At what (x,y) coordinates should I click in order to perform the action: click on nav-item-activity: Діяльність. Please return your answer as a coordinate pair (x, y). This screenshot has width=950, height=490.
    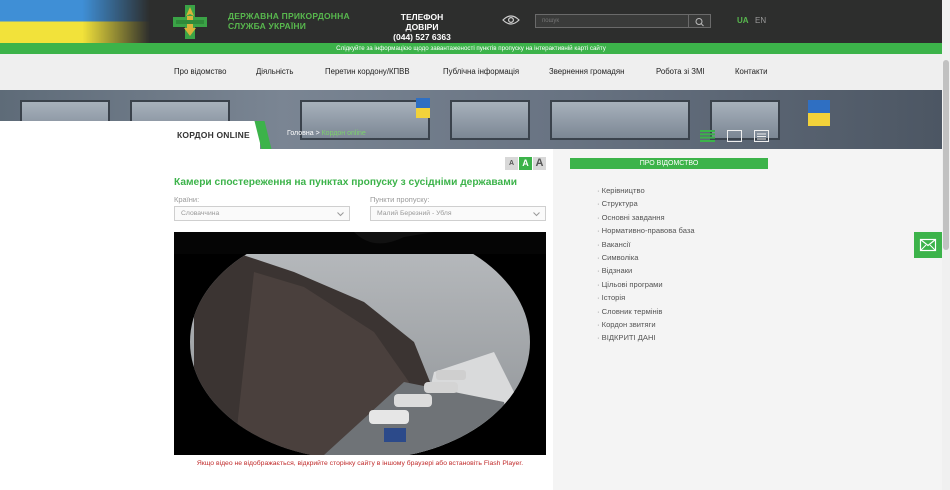
    Looking at the image, I should click on (274, 71).